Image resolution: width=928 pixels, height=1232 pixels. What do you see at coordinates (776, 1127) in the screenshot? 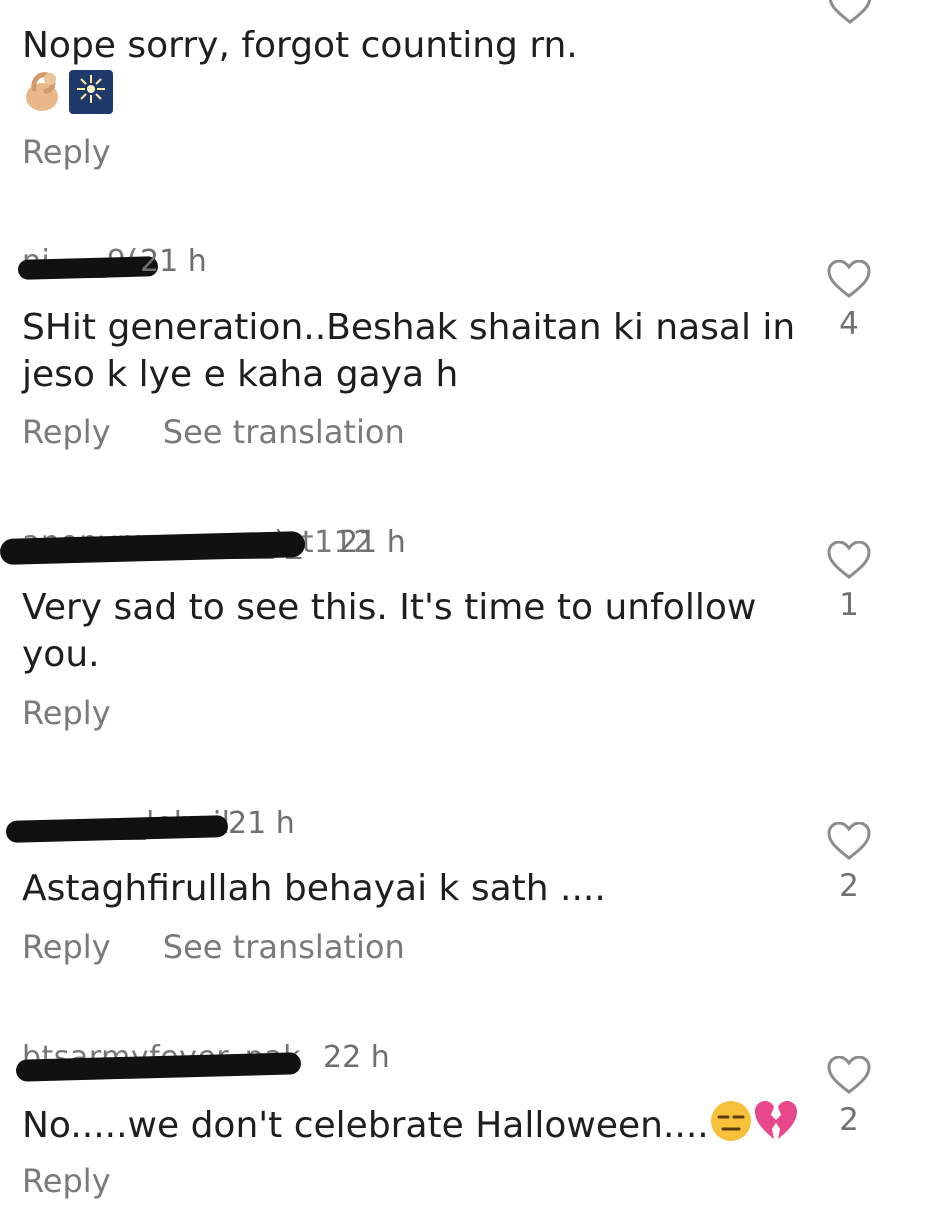
I see `broken-heart-emoji` at bounding box center [776, 1127].